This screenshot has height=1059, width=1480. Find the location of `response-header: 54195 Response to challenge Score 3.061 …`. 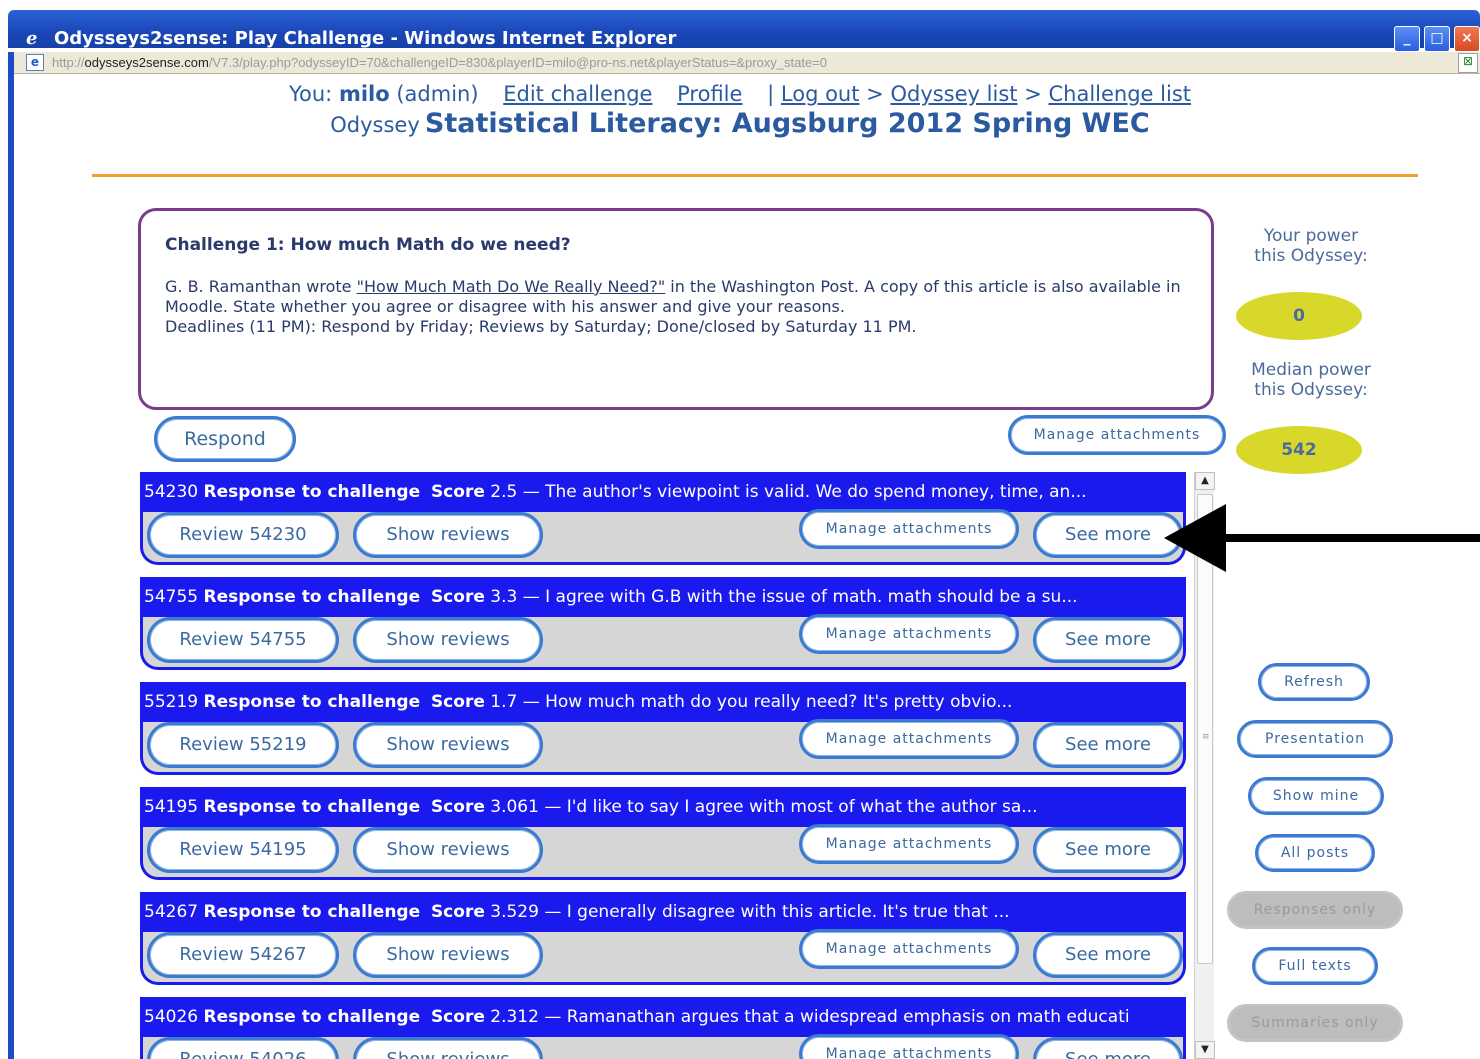

response-header: 54195 Response to challenge Score 3.061 … is located at coordinates (663, 807).